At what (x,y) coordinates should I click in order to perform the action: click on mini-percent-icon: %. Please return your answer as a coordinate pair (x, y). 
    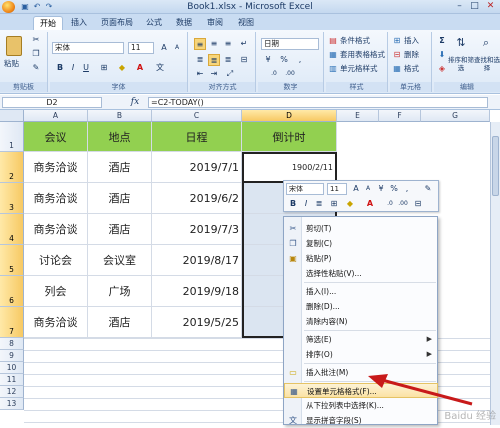
    Looking at the image, I should click on (394, 189).